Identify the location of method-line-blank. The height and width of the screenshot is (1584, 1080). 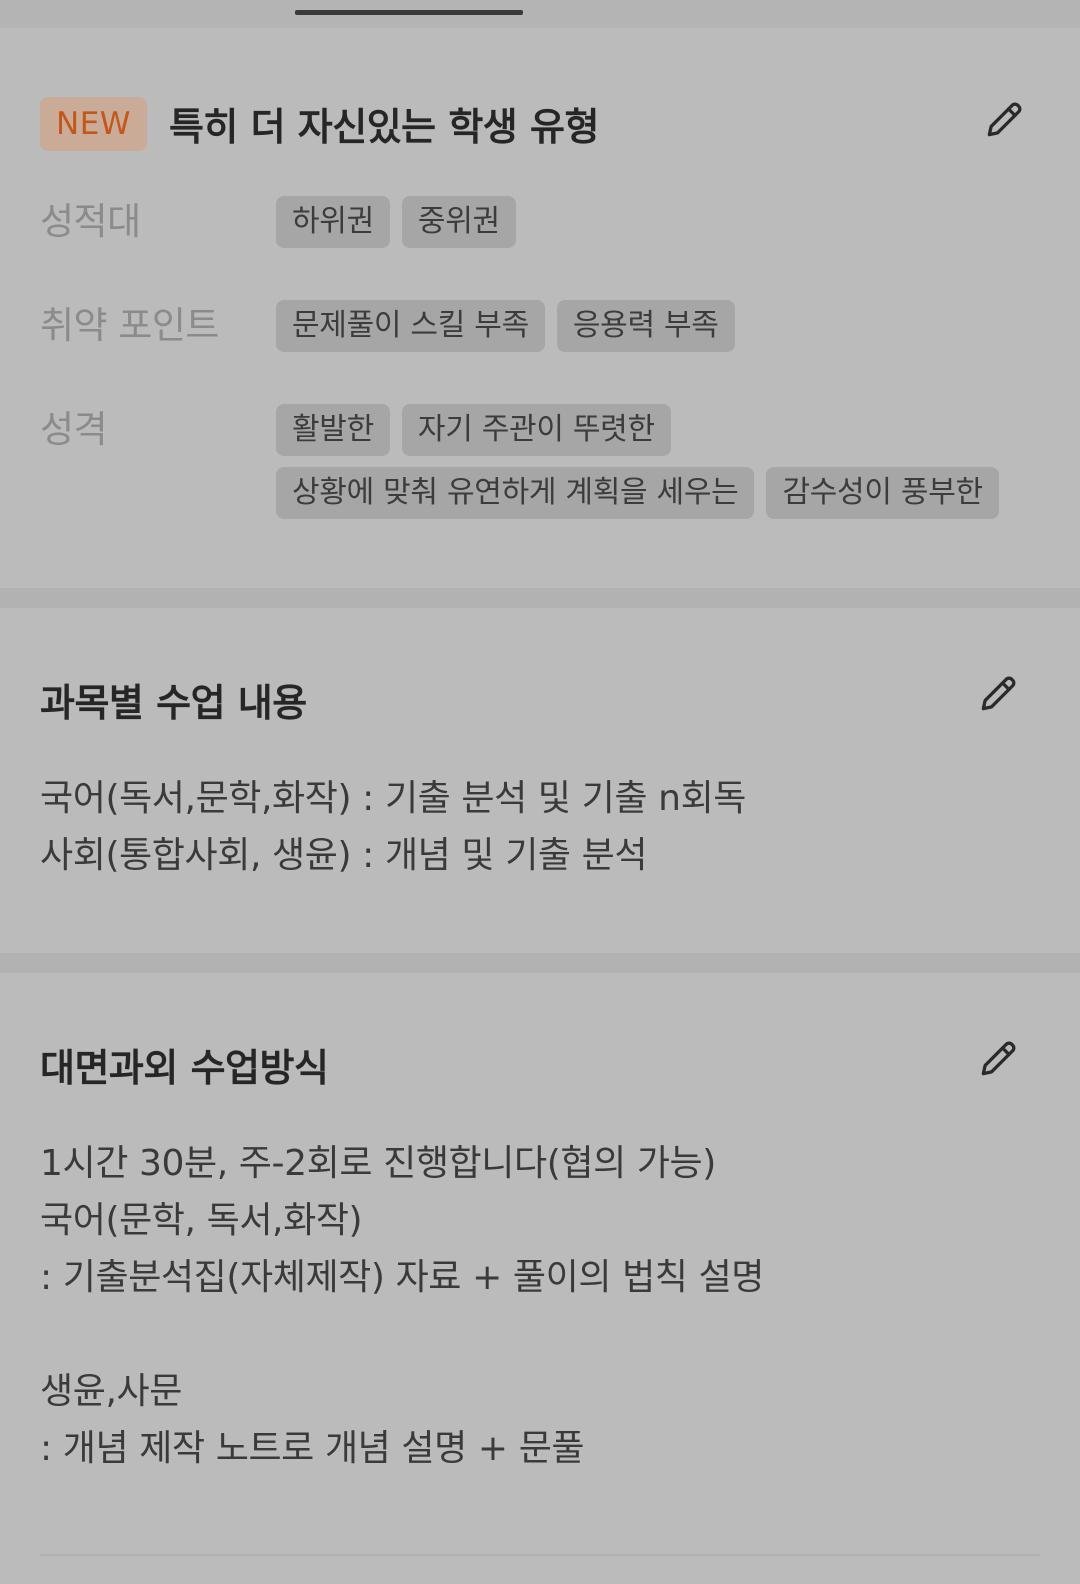
(510, 1334).